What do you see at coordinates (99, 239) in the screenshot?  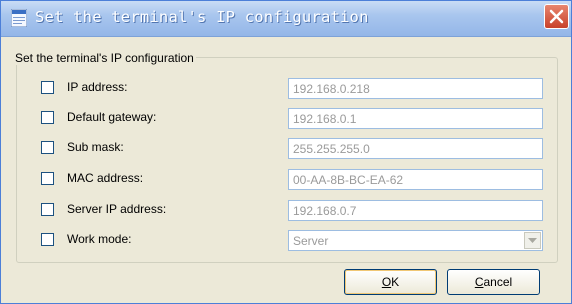 I see `work-mode-label: Work mode:` at bounding box center [99, 239].